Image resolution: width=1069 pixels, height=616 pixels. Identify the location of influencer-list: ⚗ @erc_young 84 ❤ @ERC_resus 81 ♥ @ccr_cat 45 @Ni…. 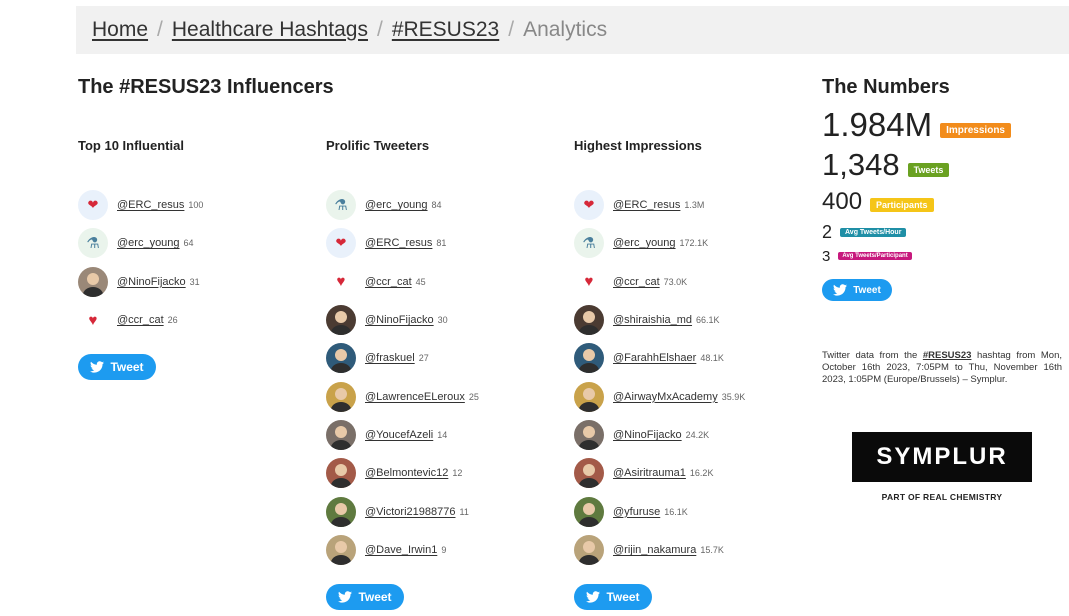
(446, 377).